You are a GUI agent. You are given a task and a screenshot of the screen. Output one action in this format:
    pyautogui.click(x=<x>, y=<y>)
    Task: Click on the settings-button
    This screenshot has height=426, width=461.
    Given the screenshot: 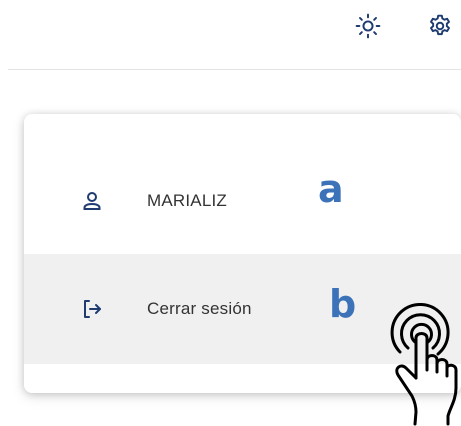 What is the action you would take?
    pyautogui.click(x=440, y=26)
    